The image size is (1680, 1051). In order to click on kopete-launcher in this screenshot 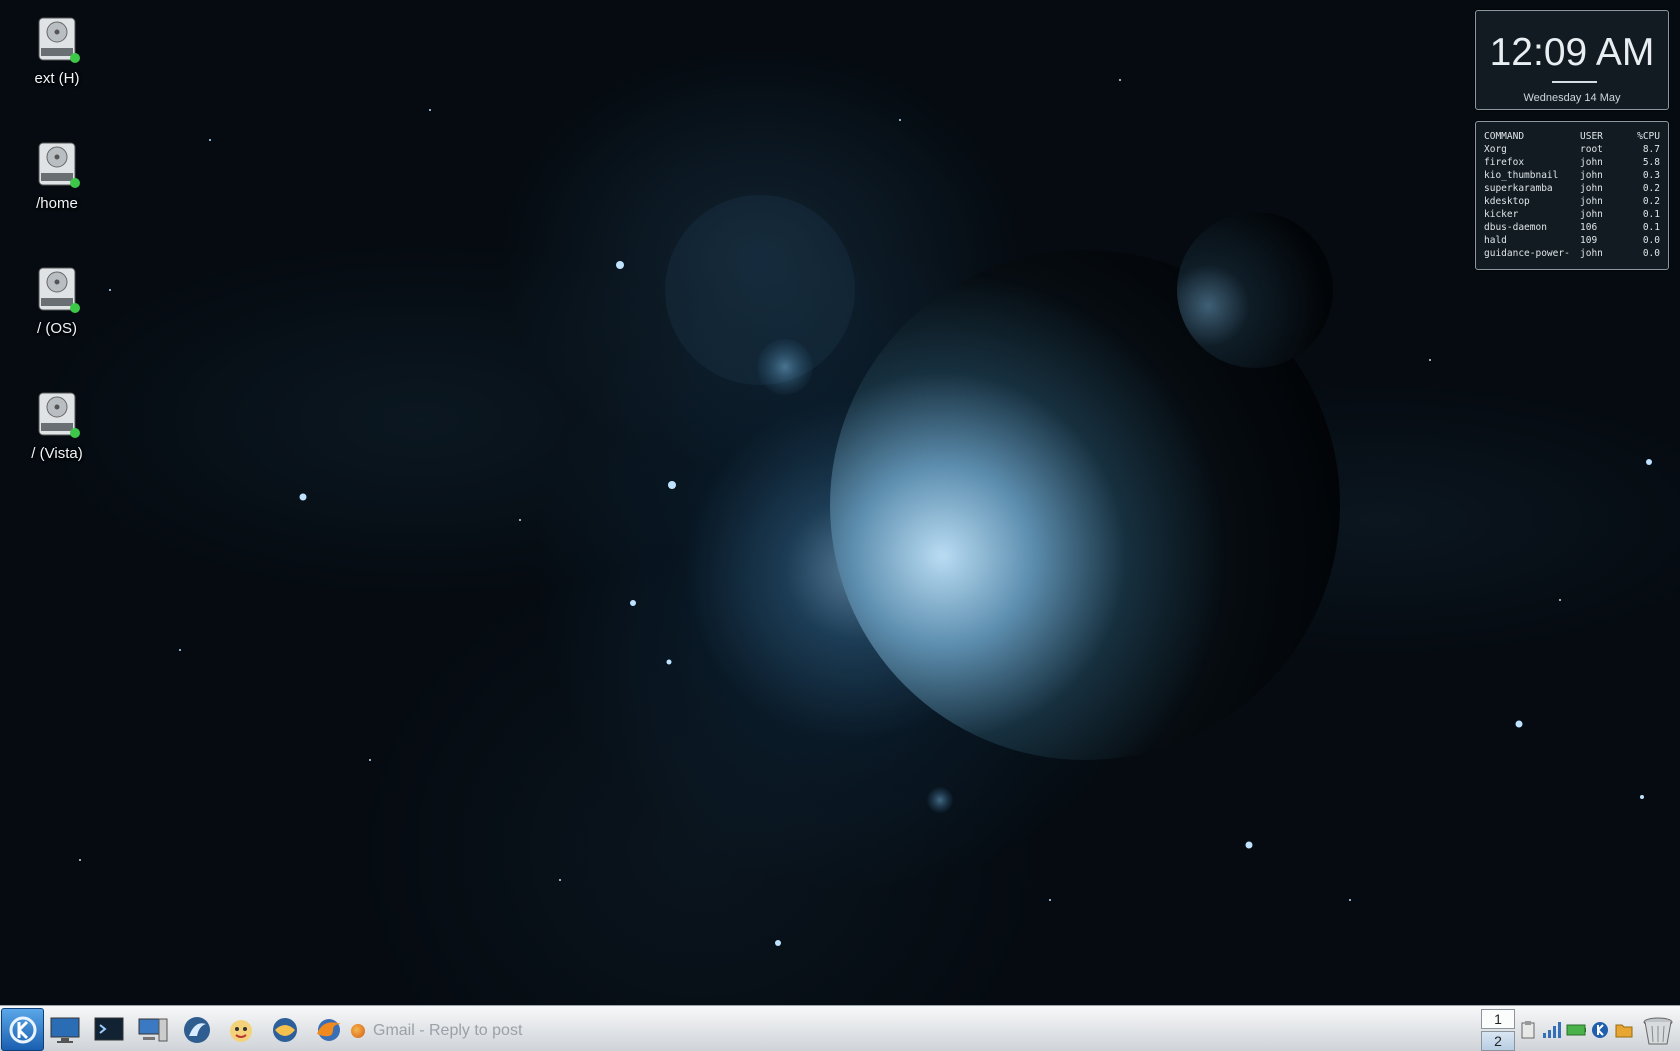, I will do `click(241, 1030)`.